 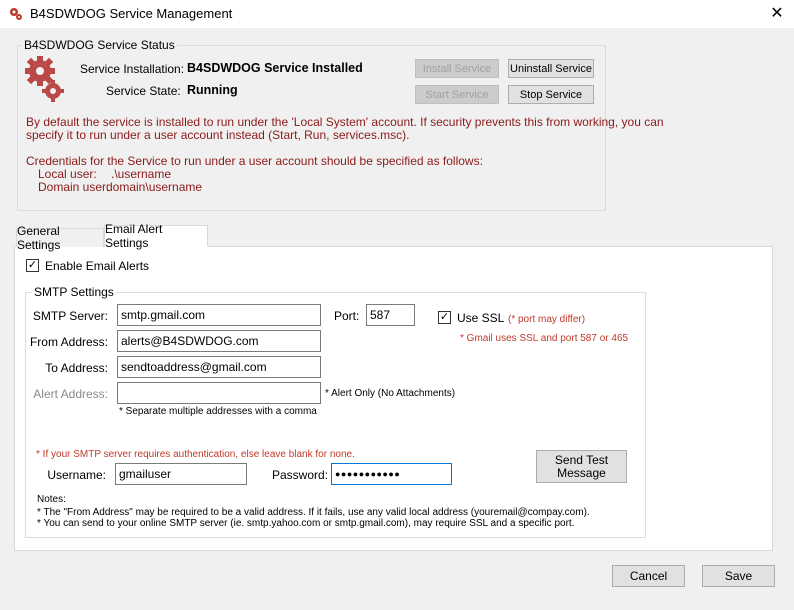 What do you see at coordinates (97, 266) in the screenshot?
I see `enable-email-alerts-label: Enable Email Alerts` at bounding box center [97, 266].